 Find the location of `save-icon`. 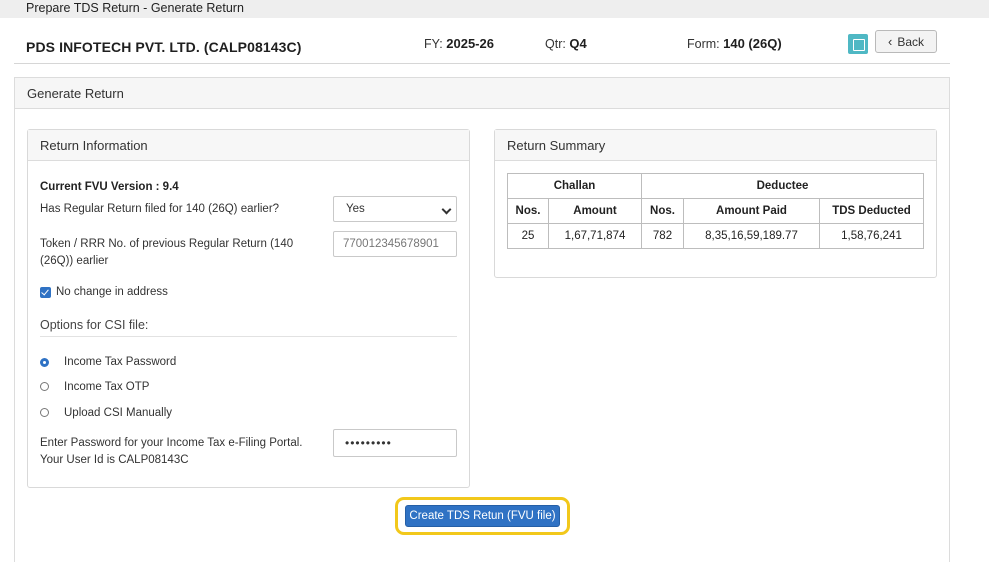

save-icon is located at coordinates (858, 44).